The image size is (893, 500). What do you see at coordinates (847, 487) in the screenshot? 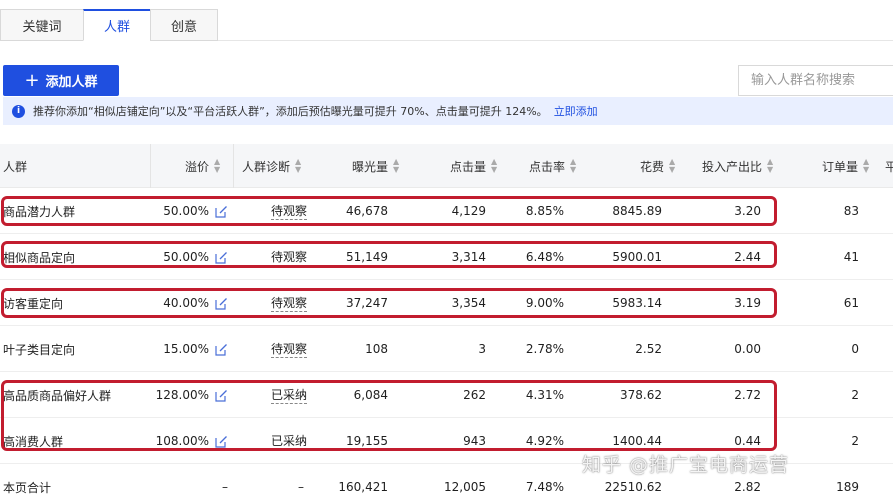
I see `orders-cell: 189` at bounding box center [847, 487].